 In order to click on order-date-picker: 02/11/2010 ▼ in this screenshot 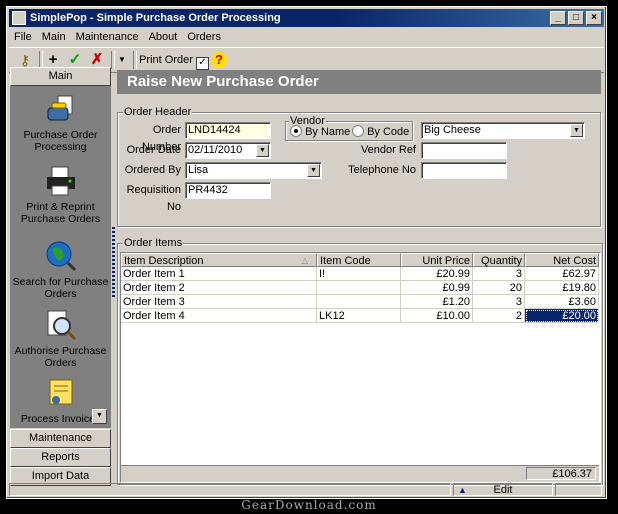, I will do `click(228, 150)`.